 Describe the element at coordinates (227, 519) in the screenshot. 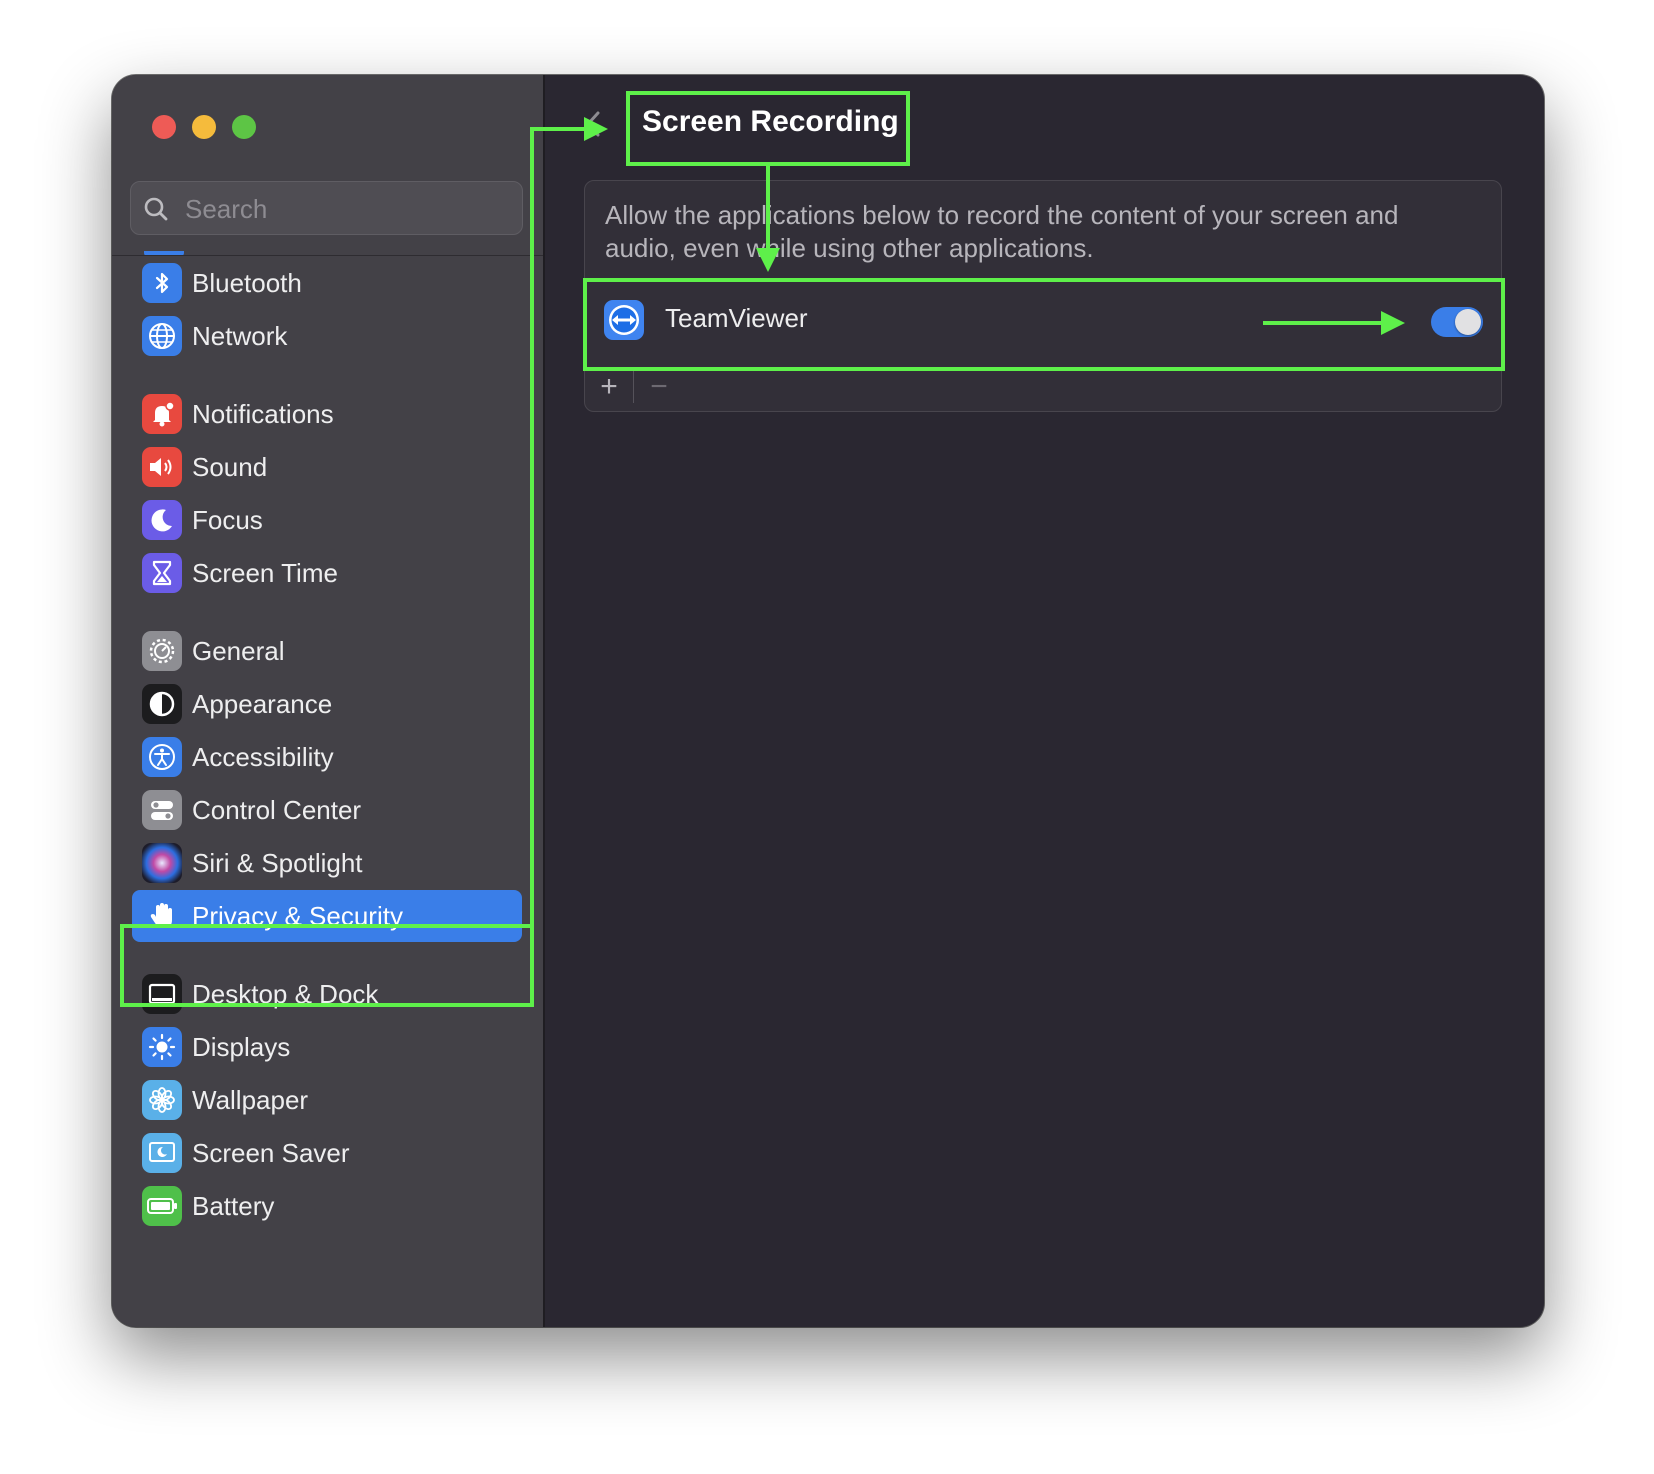

I see `sidebar-item-label: Focus` at that location.